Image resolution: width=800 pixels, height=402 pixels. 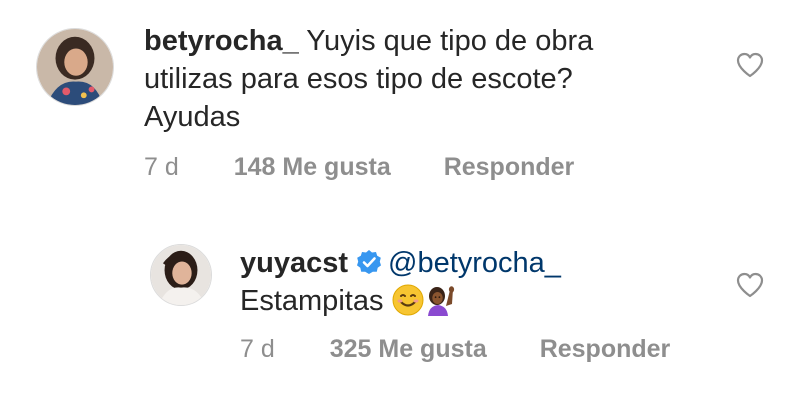 What do you see at coordinates (312, 167) in the screenshot?
I see `likes-count: 148 Me gusta` at bounding box center [312, 167].